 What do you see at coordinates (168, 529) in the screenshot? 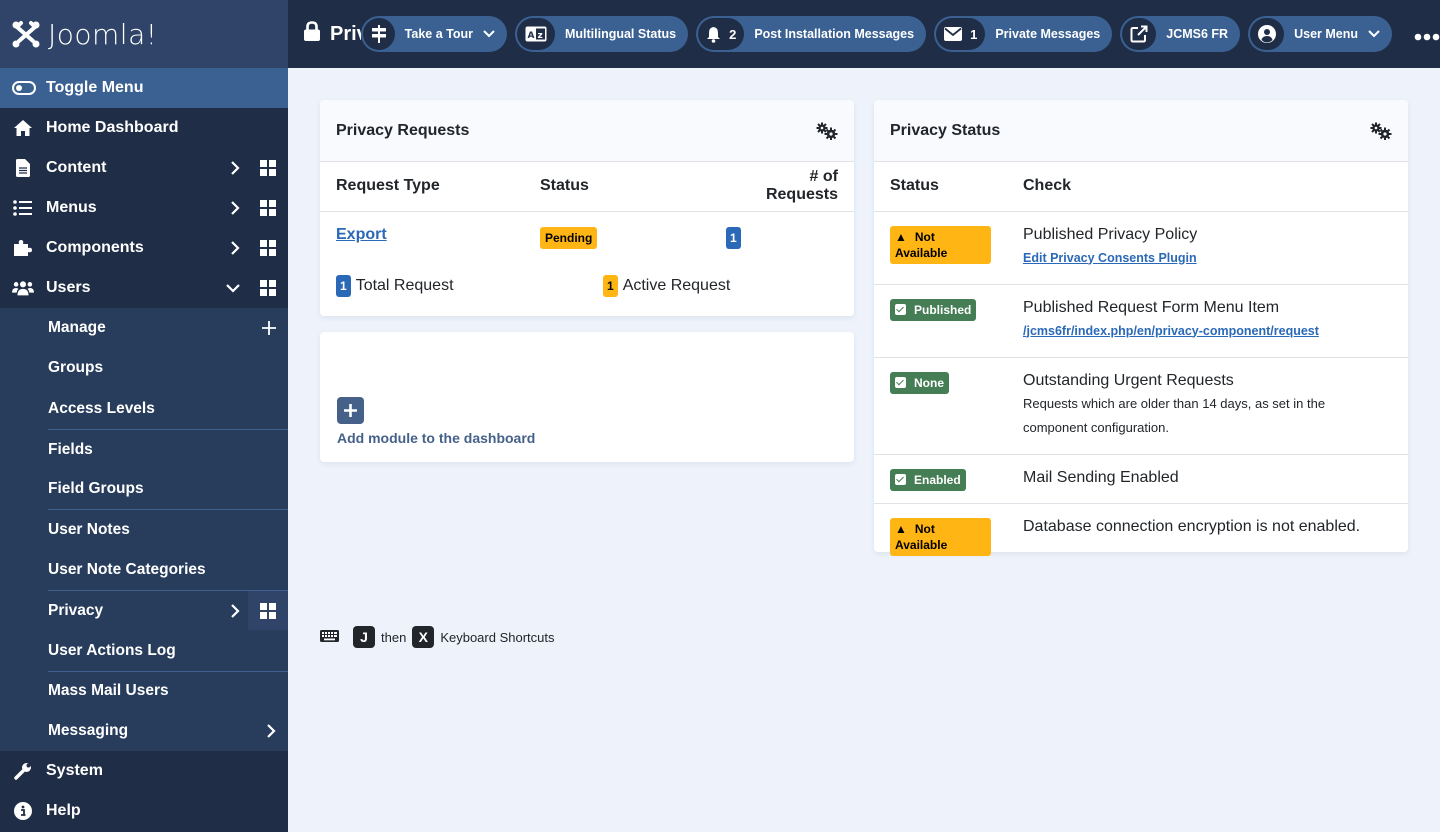
I see `sidebar-subitem-user-notes: User Notes` at bounding box center [168, 529].